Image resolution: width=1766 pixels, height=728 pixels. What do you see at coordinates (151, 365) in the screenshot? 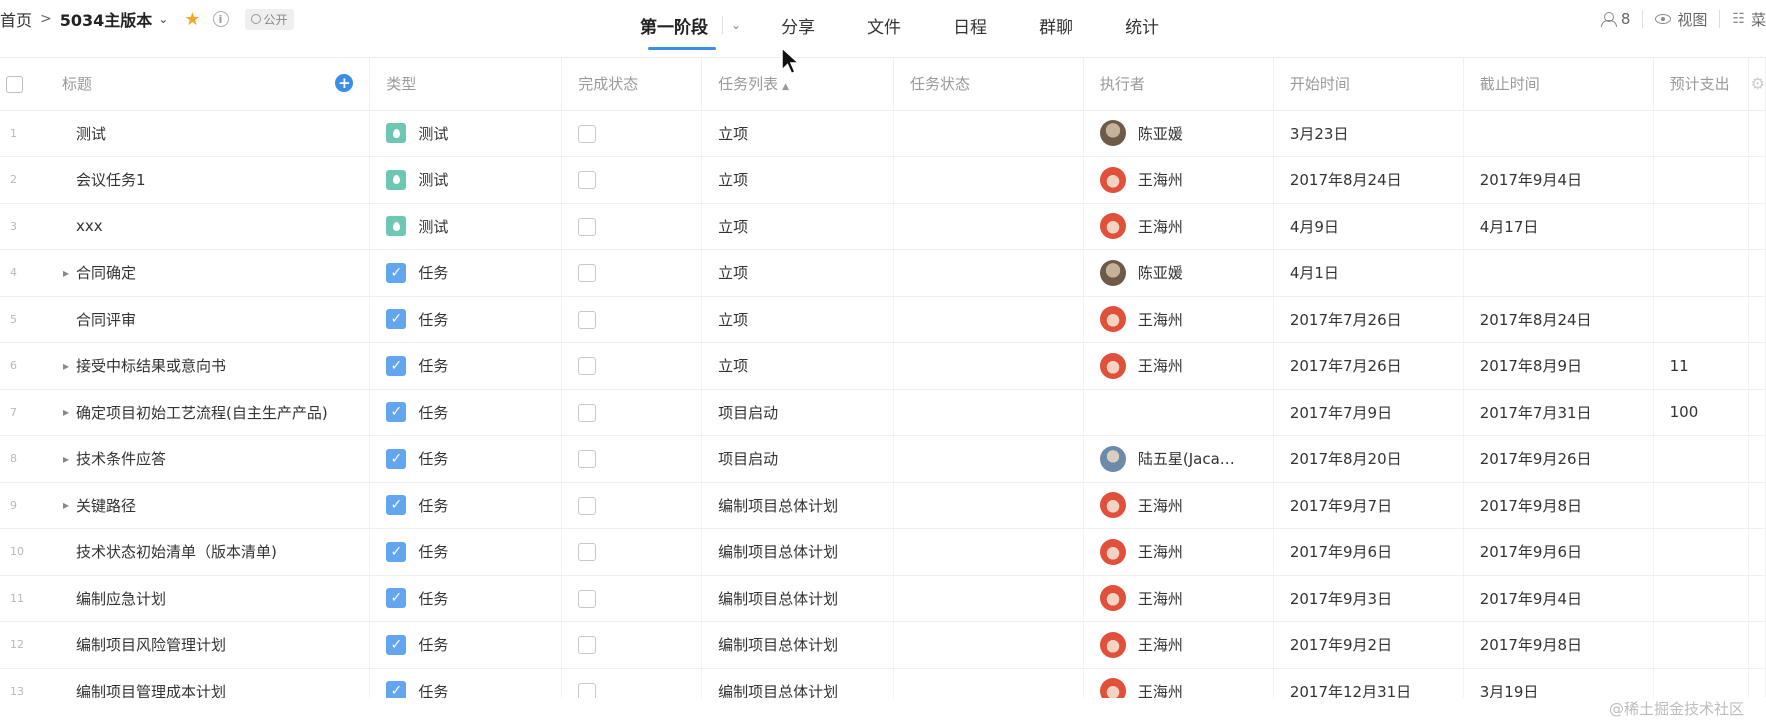
I see `task-title: 接受中标结果或意向书` at bounding box center [151, 365].